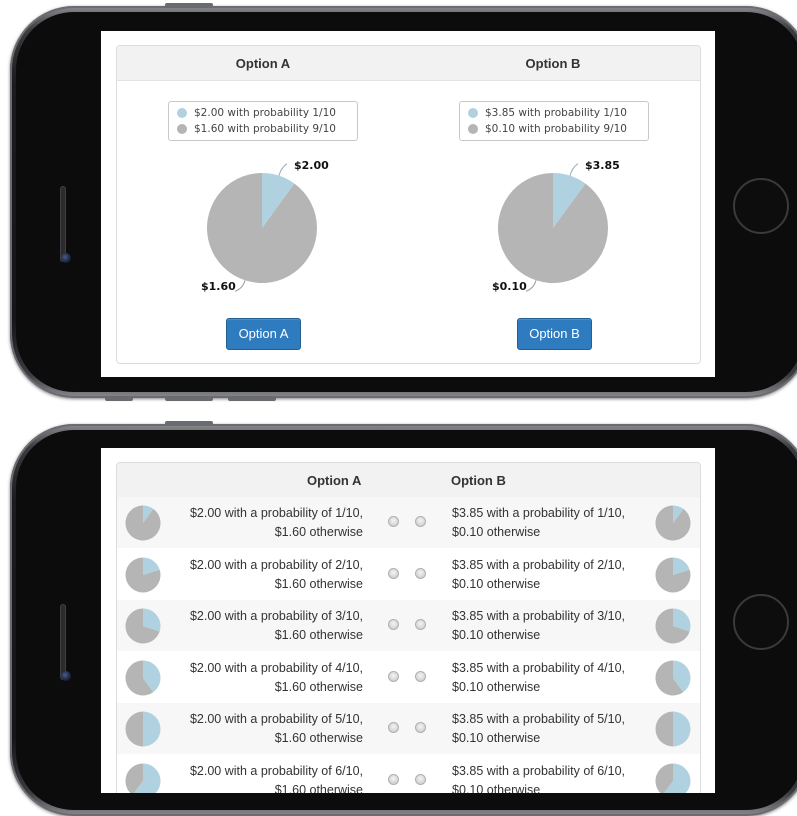 The image size is (797, 816). I want to click on header-option-a: Option A, so click(334, 480).